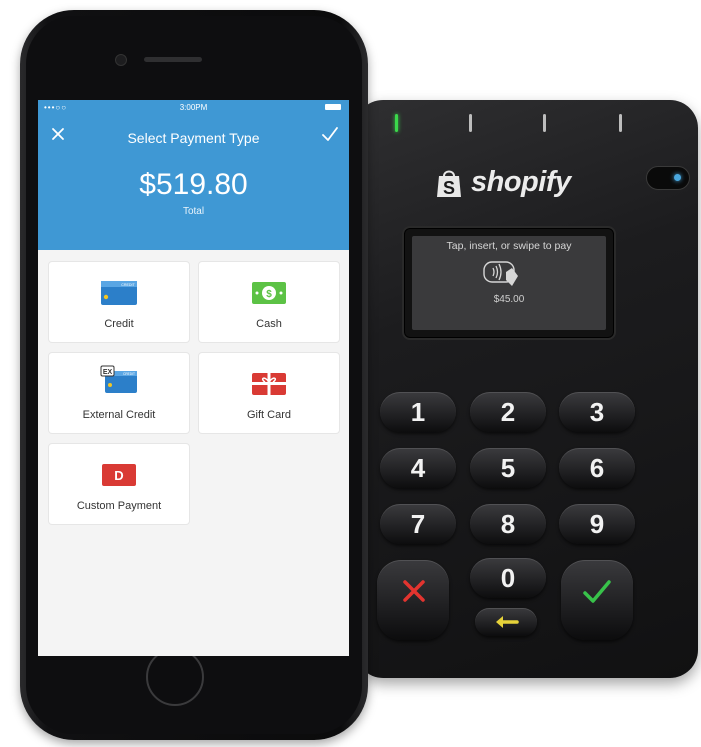 Image resolution: width=701 pixels, height=747 pixels. What do you see at coordinates (526, 121) in the screenshot?
I see `card-slot` at bounding box center [526, 121].